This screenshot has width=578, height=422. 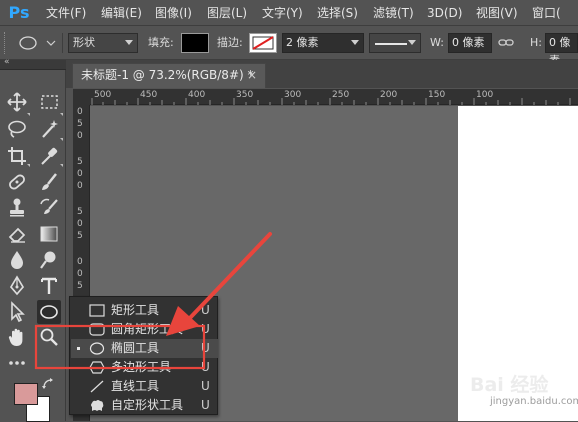 I want to click on flyout-custom-shape-tool: 自定形状工具 U, so click(x=144, y=405).